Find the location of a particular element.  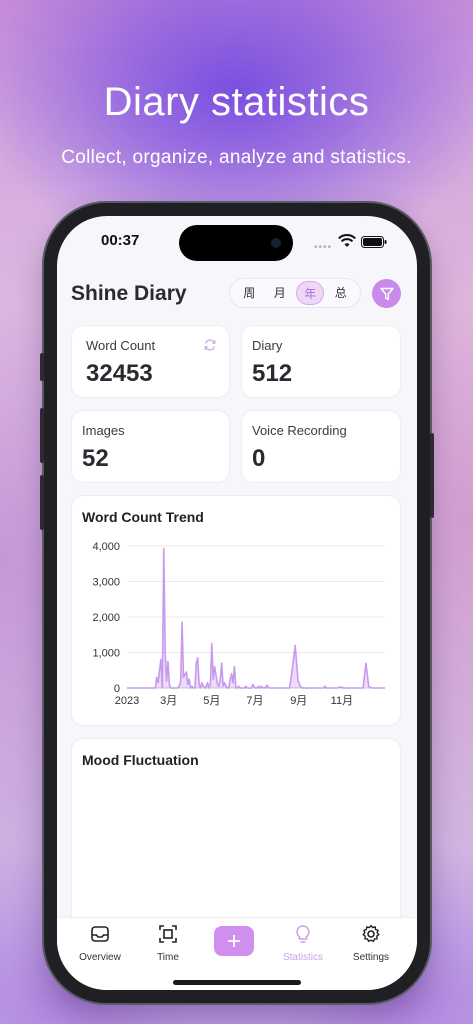

plus-icon is located at coordinates (234, 941).